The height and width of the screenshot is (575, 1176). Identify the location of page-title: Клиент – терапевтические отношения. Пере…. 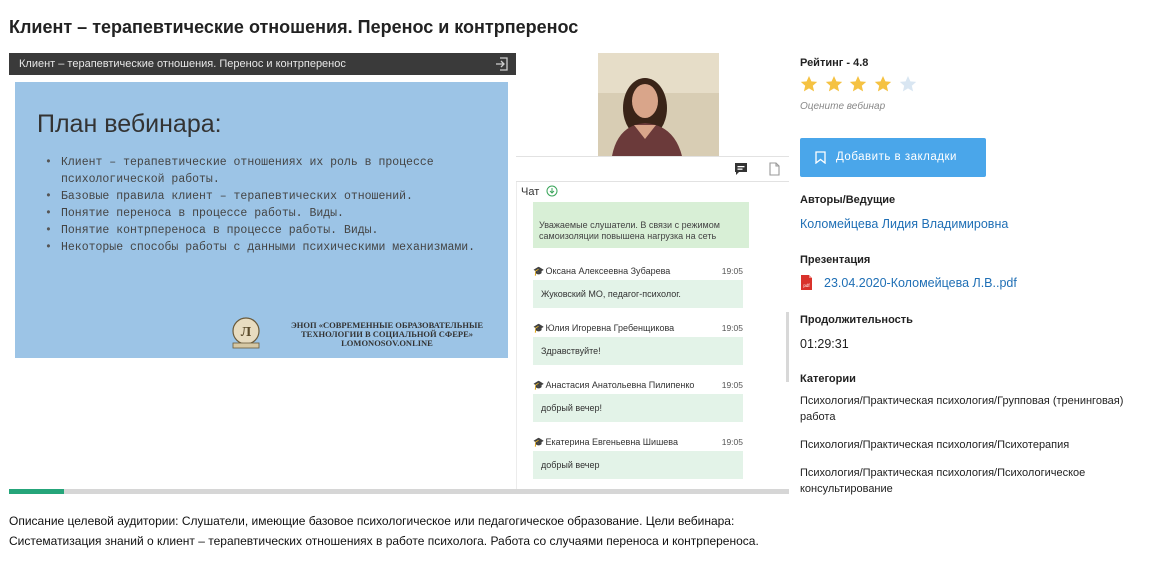
(294, 27).